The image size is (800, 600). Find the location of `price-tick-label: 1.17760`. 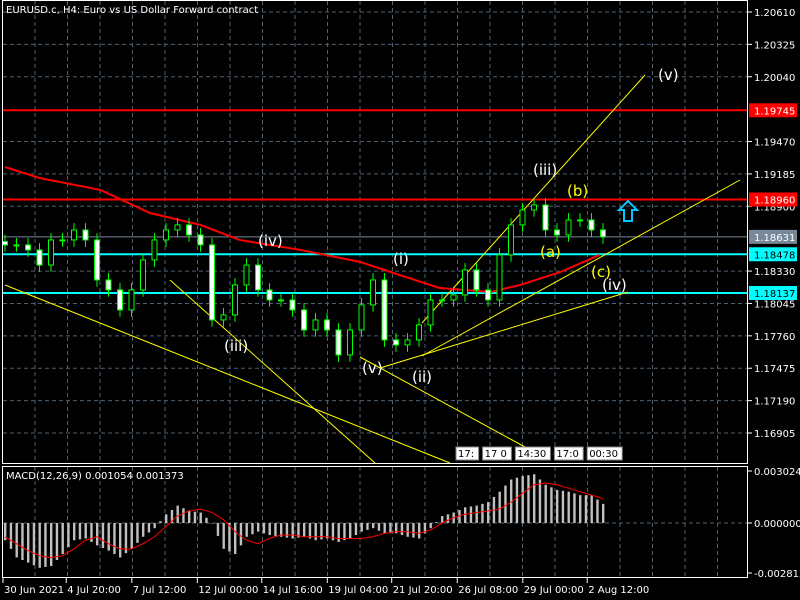

price-tick-label: 1.17760 is located at coordinates (774, 337).